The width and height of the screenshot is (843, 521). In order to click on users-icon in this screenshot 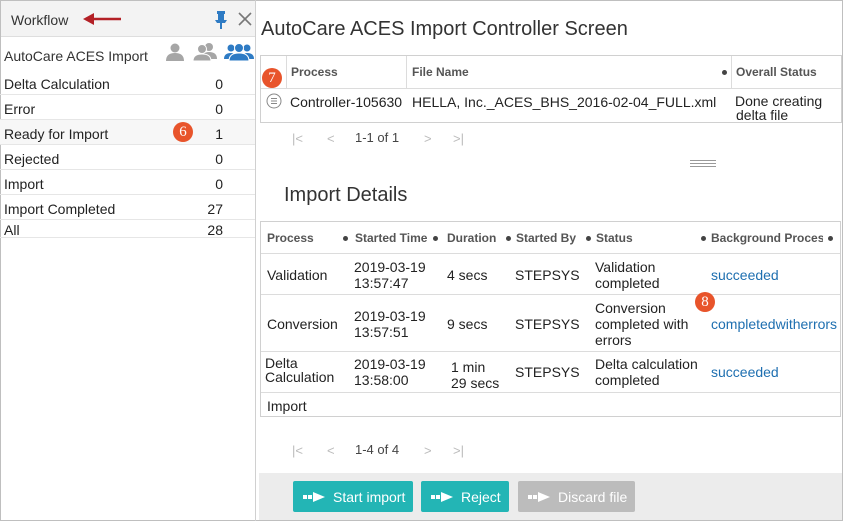, I will do `click(205, 53)`.